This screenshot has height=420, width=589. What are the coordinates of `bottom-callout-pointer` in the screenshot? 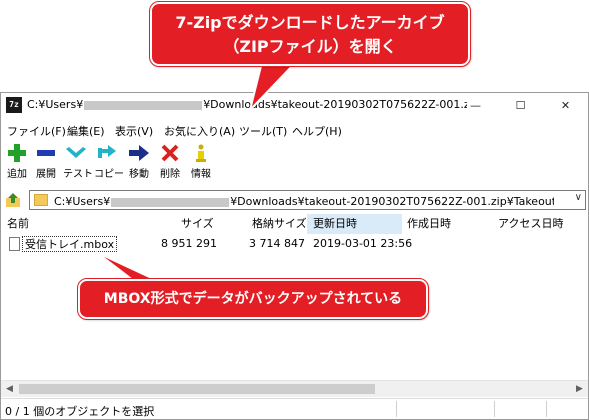 It's located at (127, 266).